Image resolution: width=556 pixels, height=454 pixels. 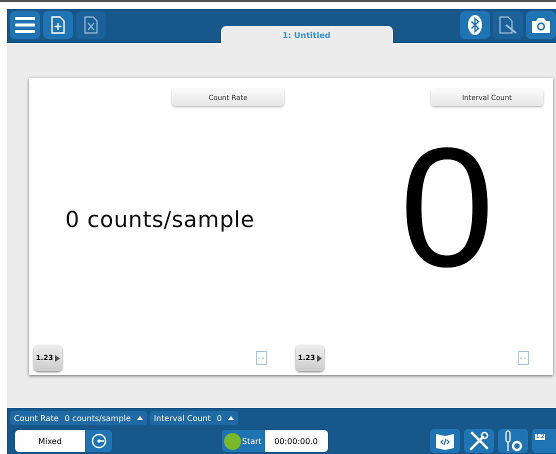 I want to click on camera-icon, so click(x=541, y=24).